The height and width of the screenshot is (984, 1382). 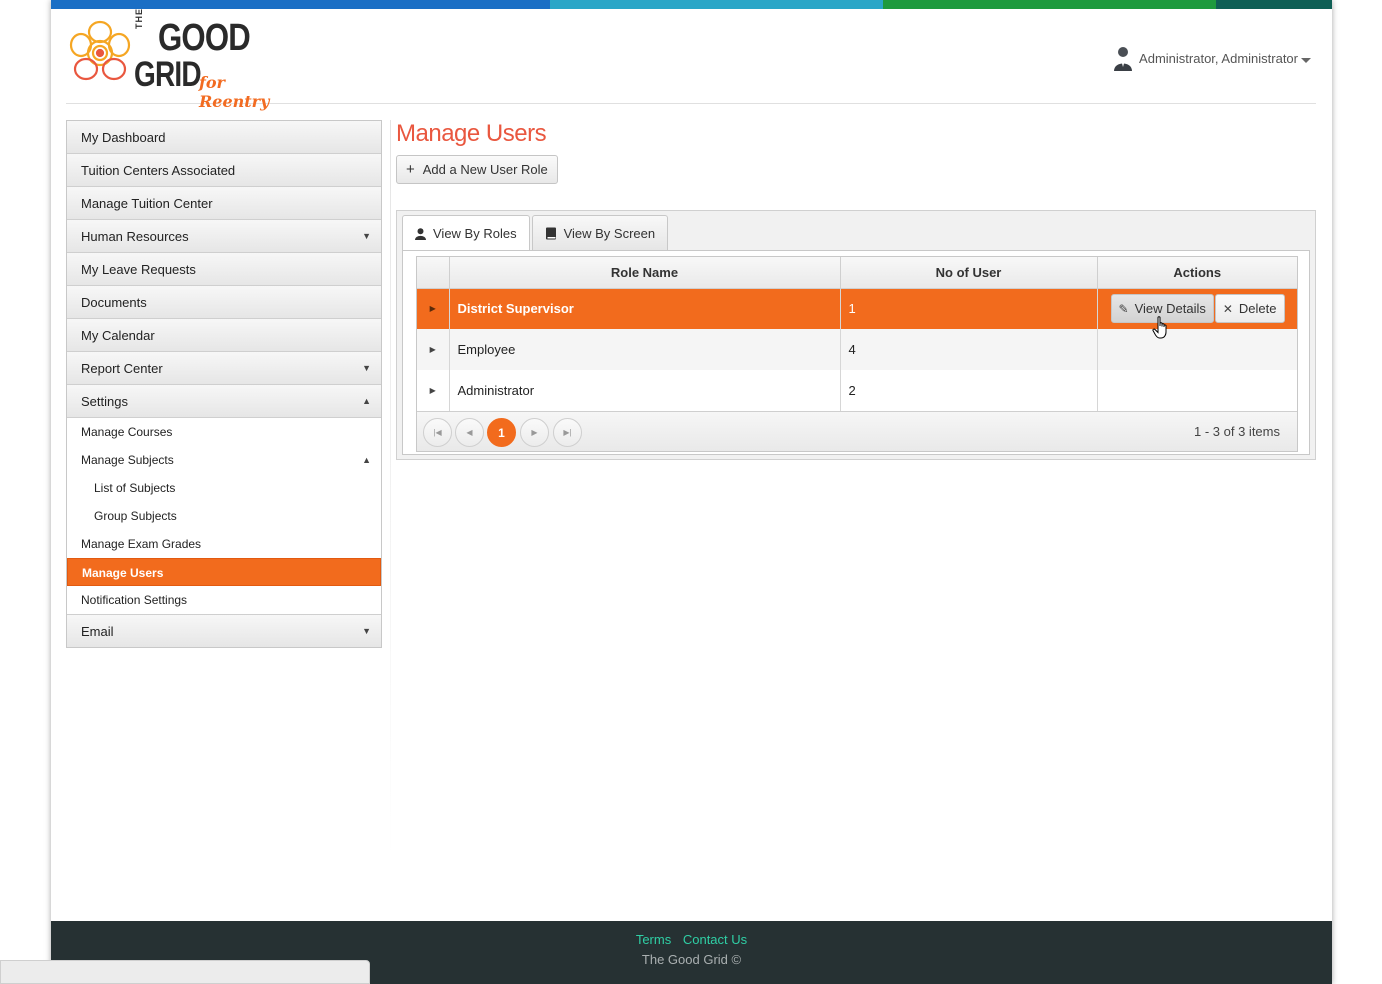 What do you see at coordinates (567, 432) in the screenshot?
I see `last-page-icon: ▶|` at bounding box center [567, 432].